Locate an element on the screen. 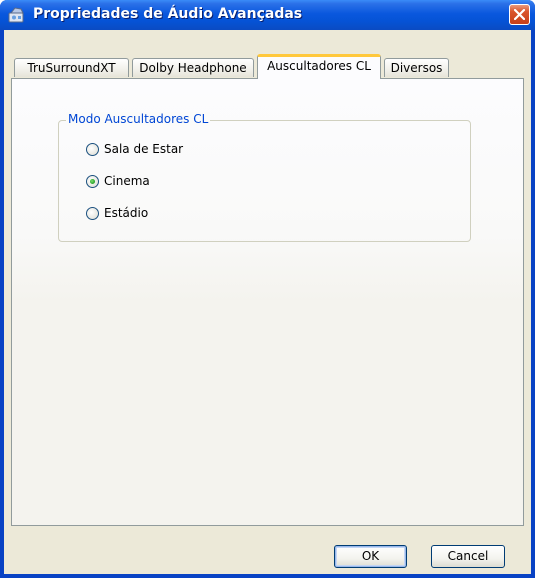 This screenshot has width=535, height=578. tab-dolby-headphone: Dolby Headphone is located at coordinates (193, 67).